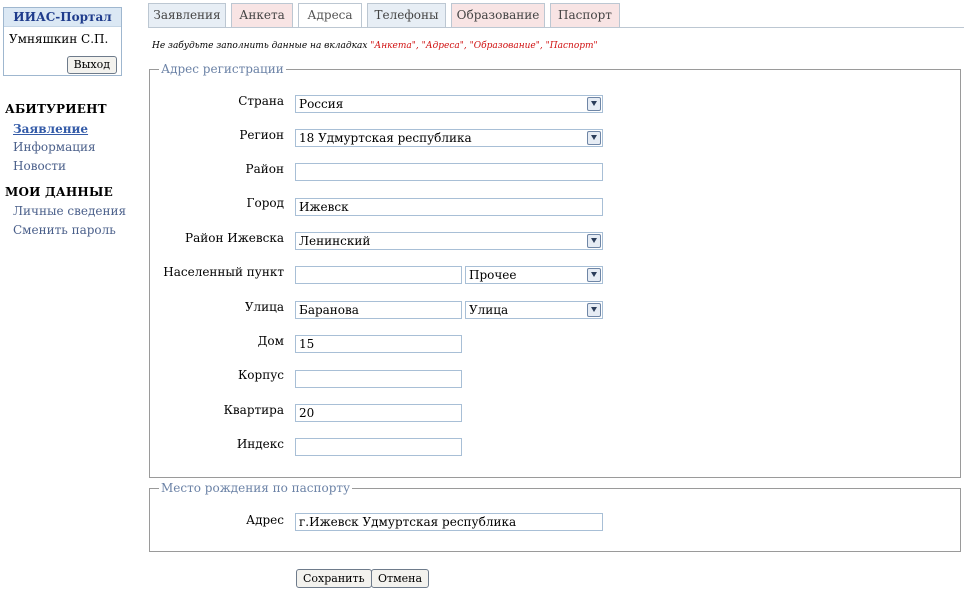  I want to click on house-label: Дом, so click(270, 341).